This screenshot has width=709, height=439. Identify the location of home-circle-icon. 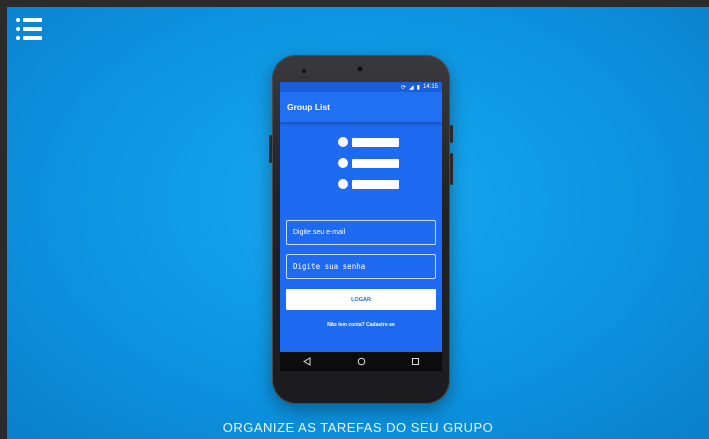
(361, 362).